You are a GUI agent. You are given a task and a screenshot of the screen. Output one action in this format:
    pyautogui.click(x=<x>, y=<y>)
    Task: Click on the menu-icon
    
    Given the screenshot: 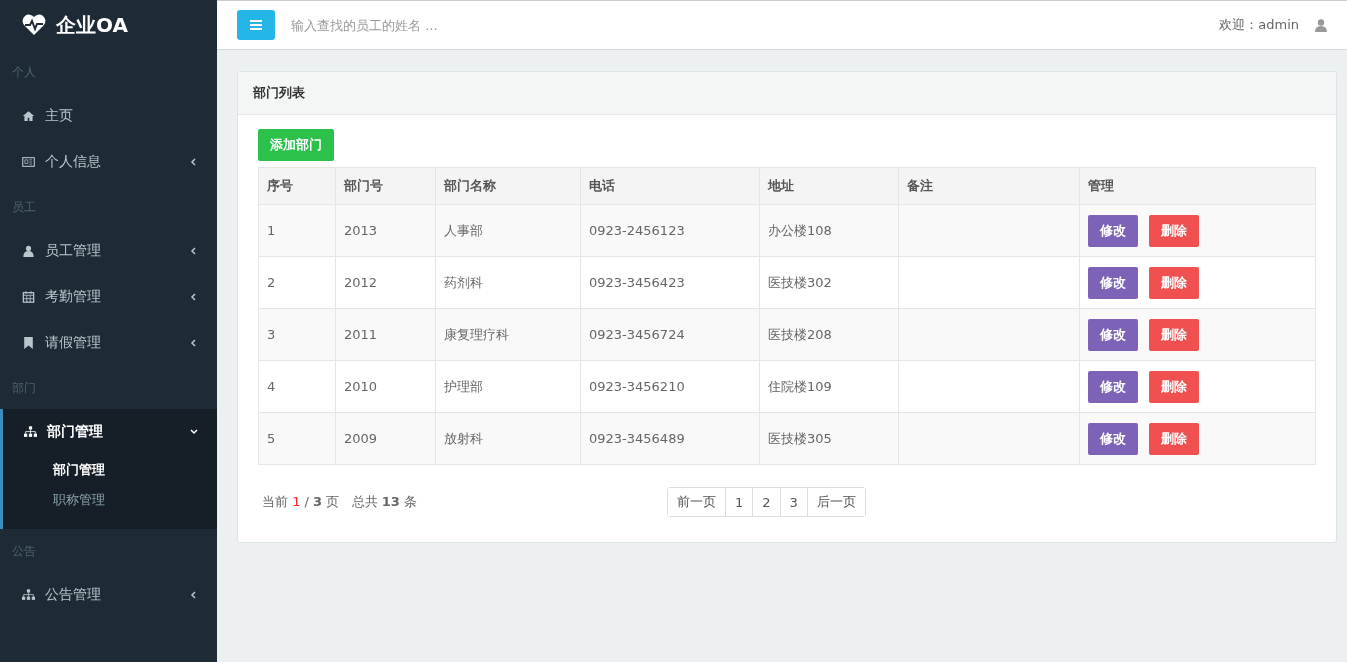 What is the action you would take?
    pyautogui.click(x=256, y=25)
    